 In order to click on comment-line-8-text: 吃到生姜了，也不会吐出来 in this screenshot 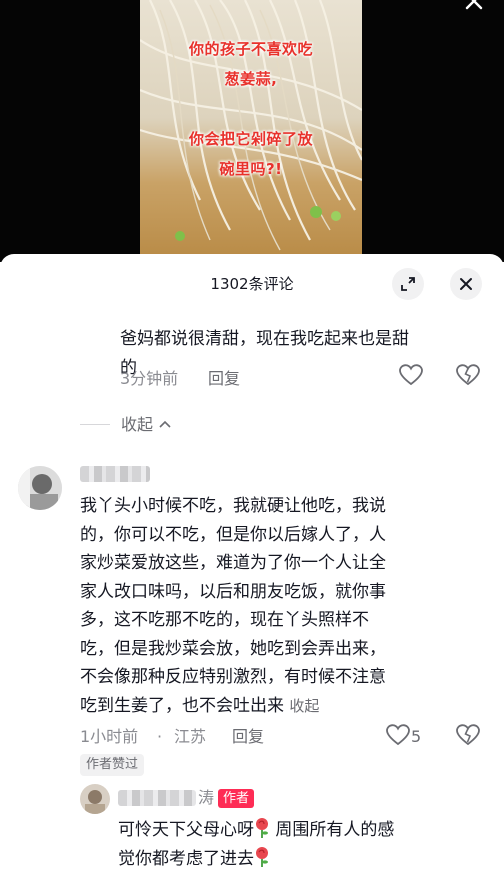, I will do `click(182, 705)`.